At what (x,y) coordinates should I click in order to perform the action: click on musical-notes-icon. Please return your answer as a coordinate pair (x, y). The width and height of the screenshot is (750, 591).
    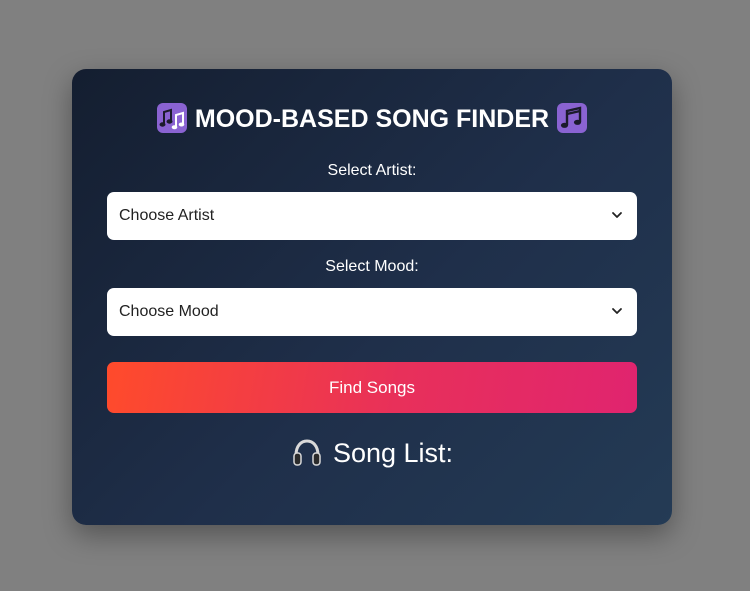
    Looking at the image, I should click on (171, 118).